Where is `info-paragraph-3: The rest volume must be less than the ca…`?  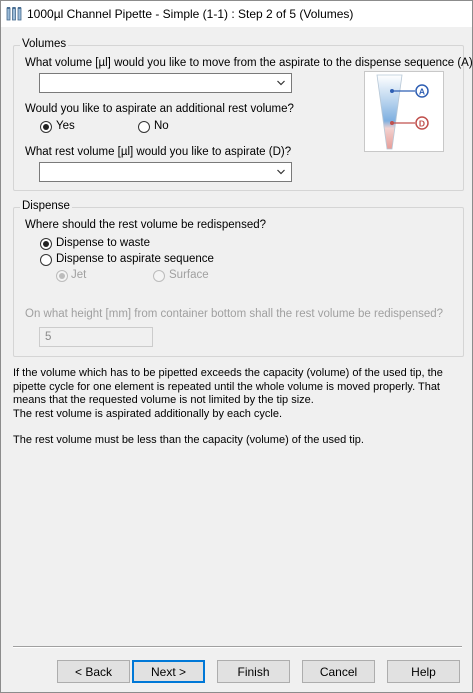
info-paragraph-3: The rest volume must be less than the ca… is located at coordinates (188, 440).